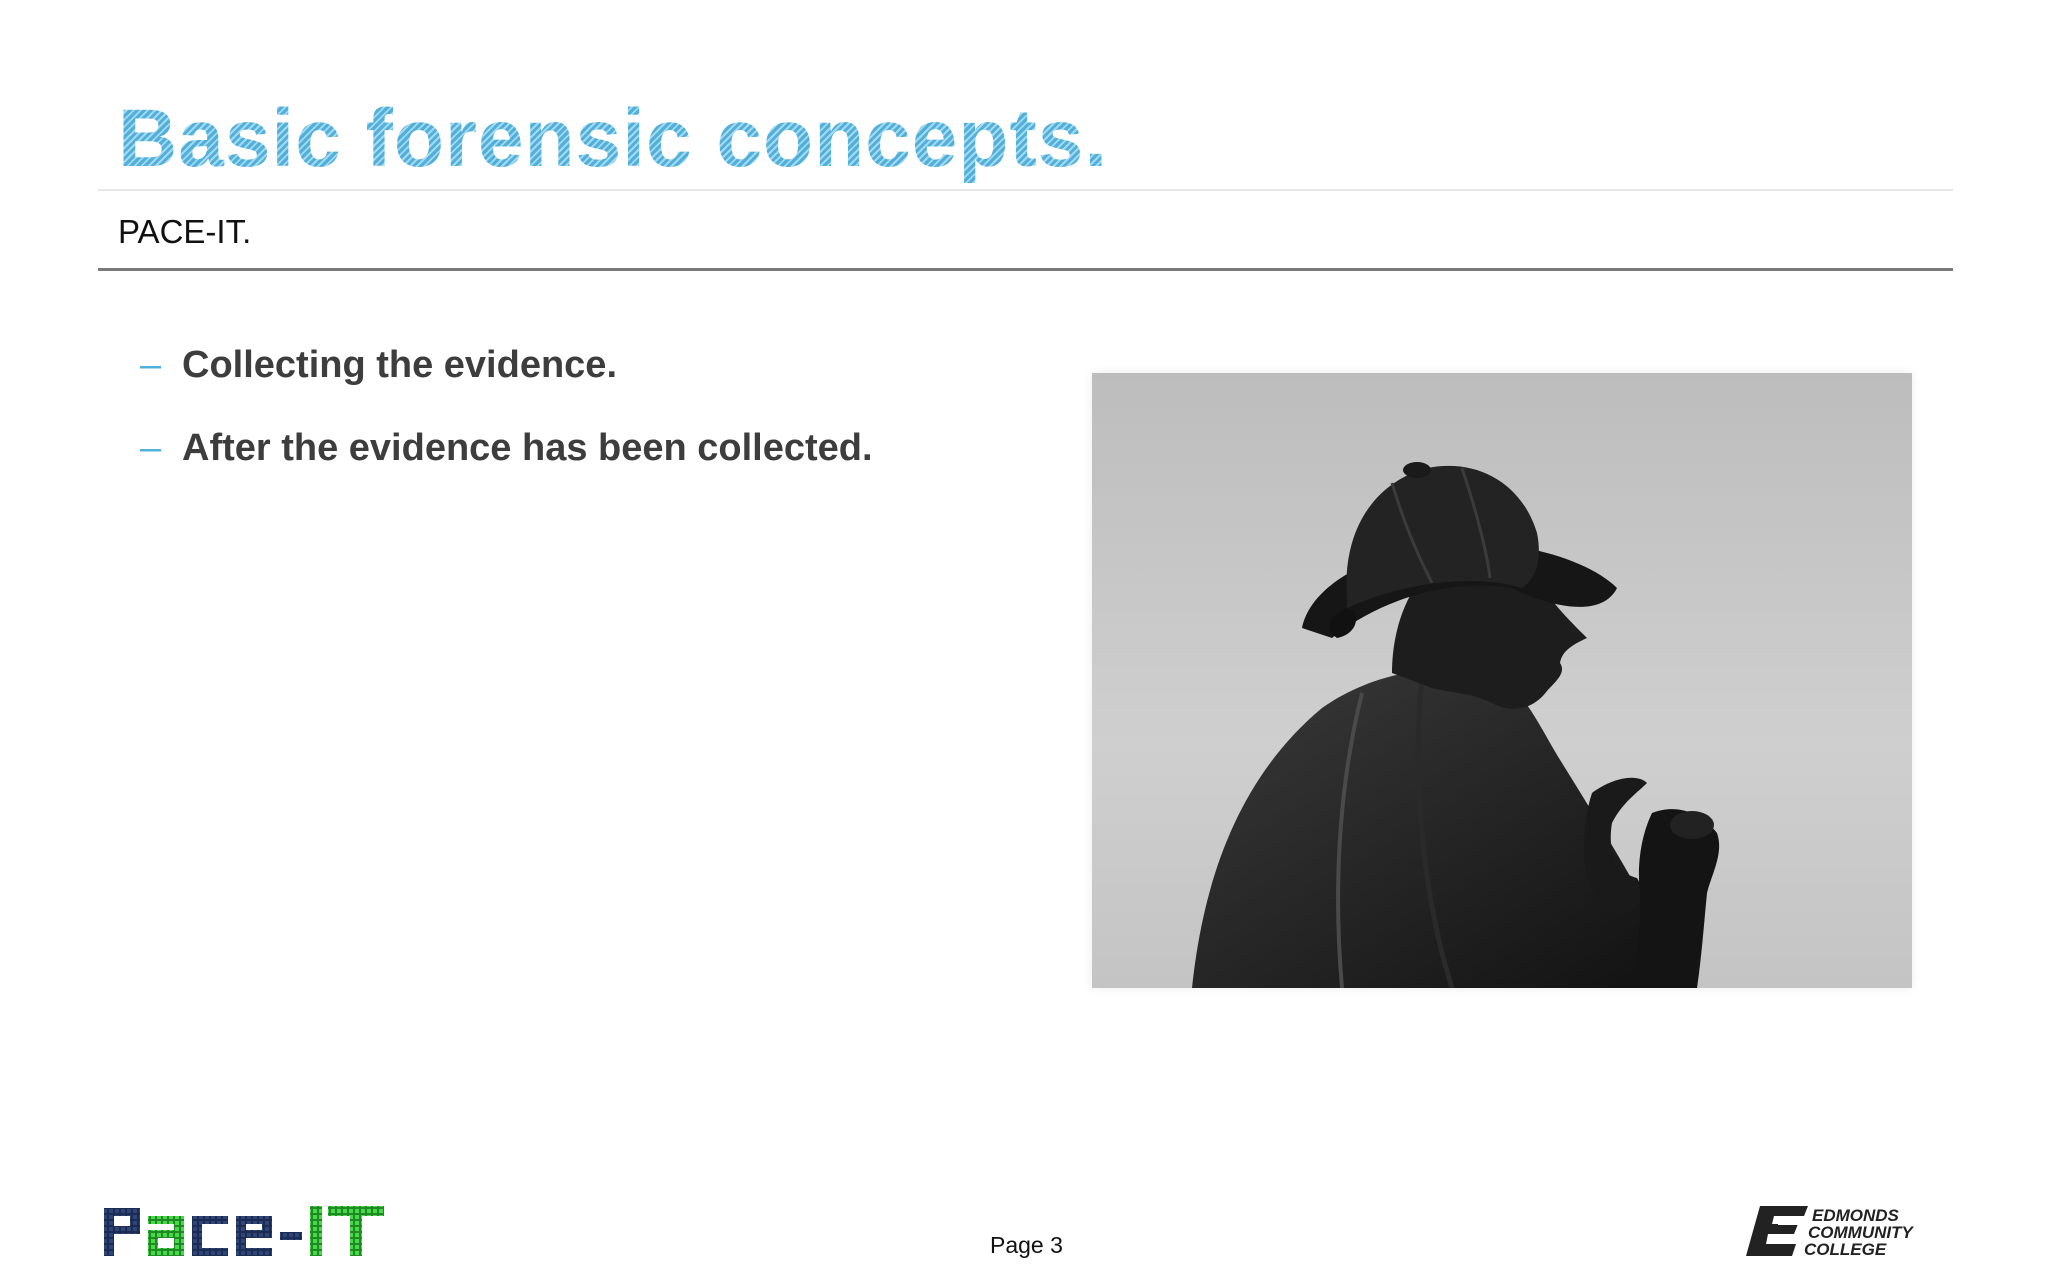 The image size is (2048, 1280). Describe the element at coordinates (1026, 1245) in the screenshot. I see `page-number: Page 3` at that location.